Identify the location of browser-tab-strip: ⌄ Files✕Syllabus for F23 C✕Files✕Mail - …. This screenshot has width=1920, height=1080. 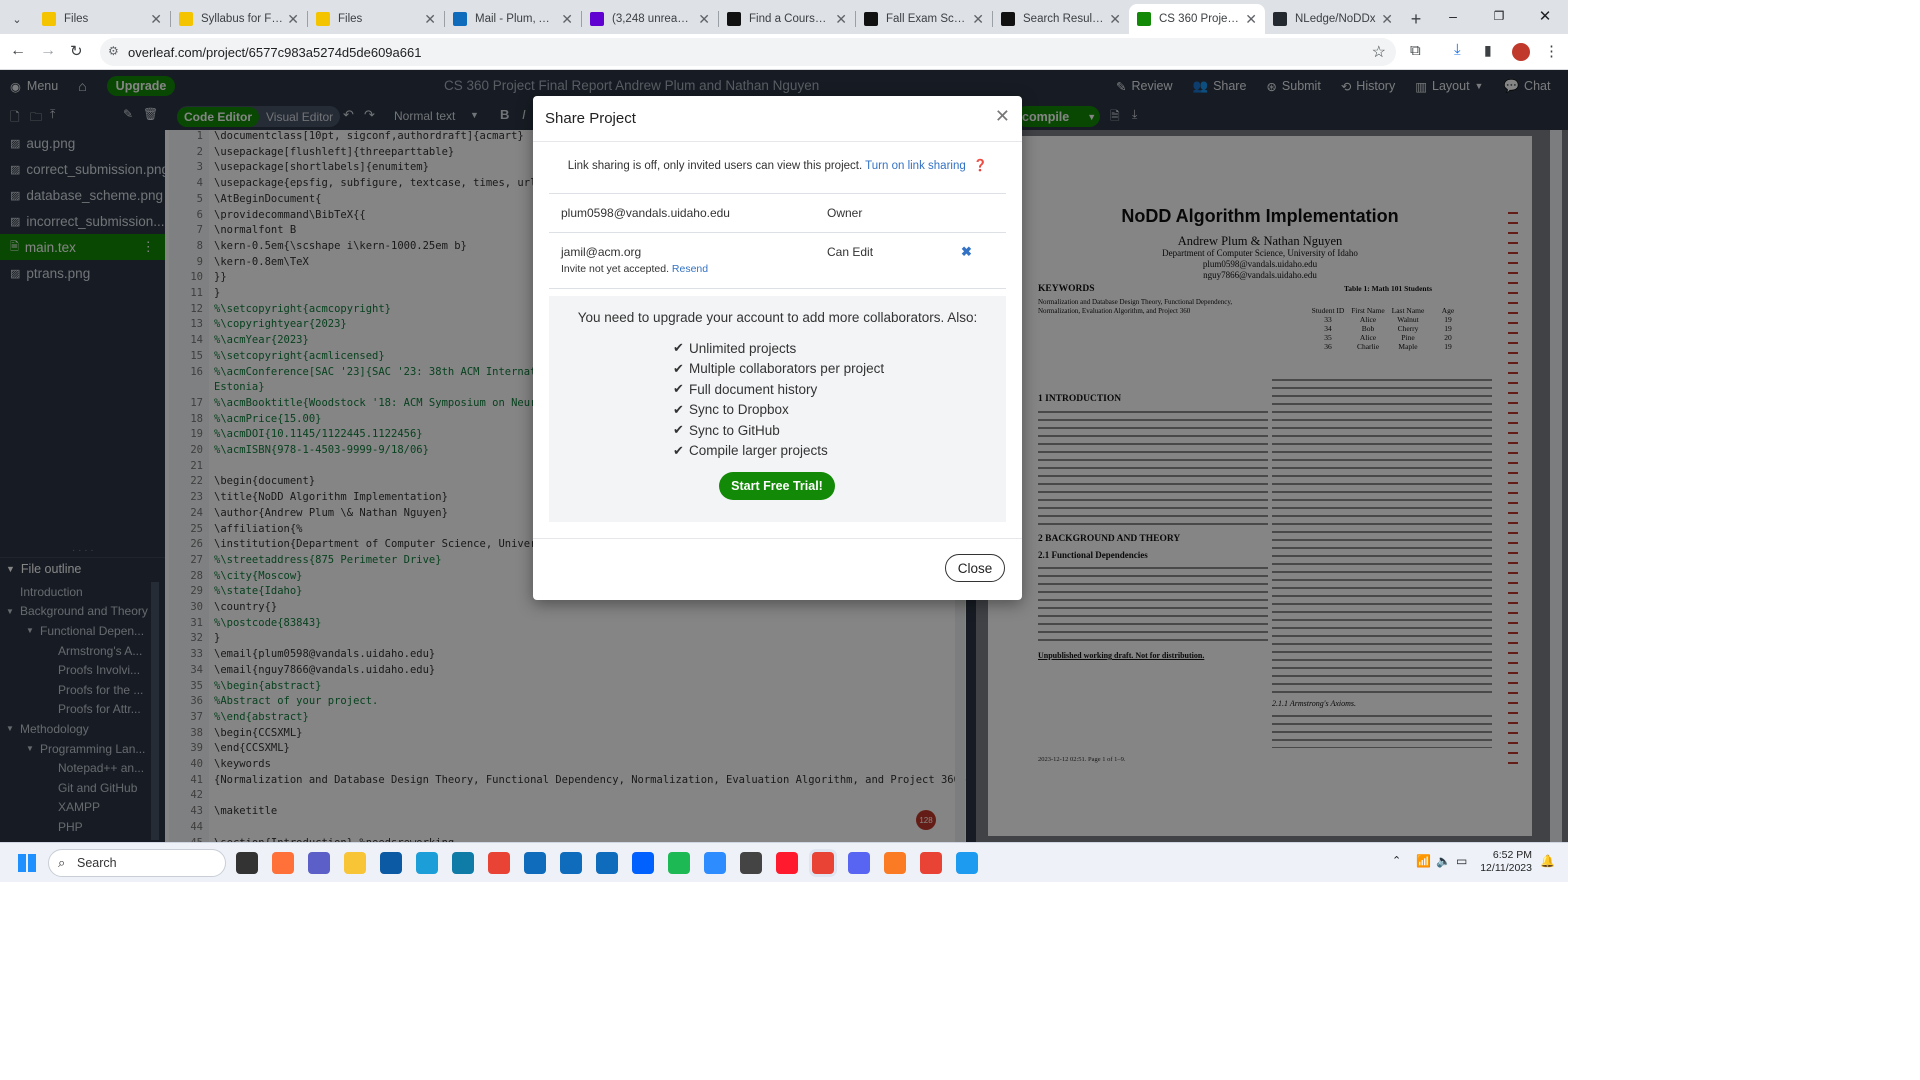
(784, 17).